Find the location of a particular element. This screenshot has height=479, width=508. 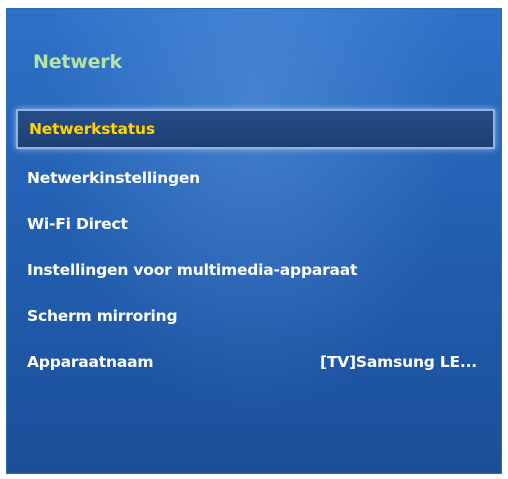

menu-item-label: Scherm mirroring is located at coordinates (102, 316).